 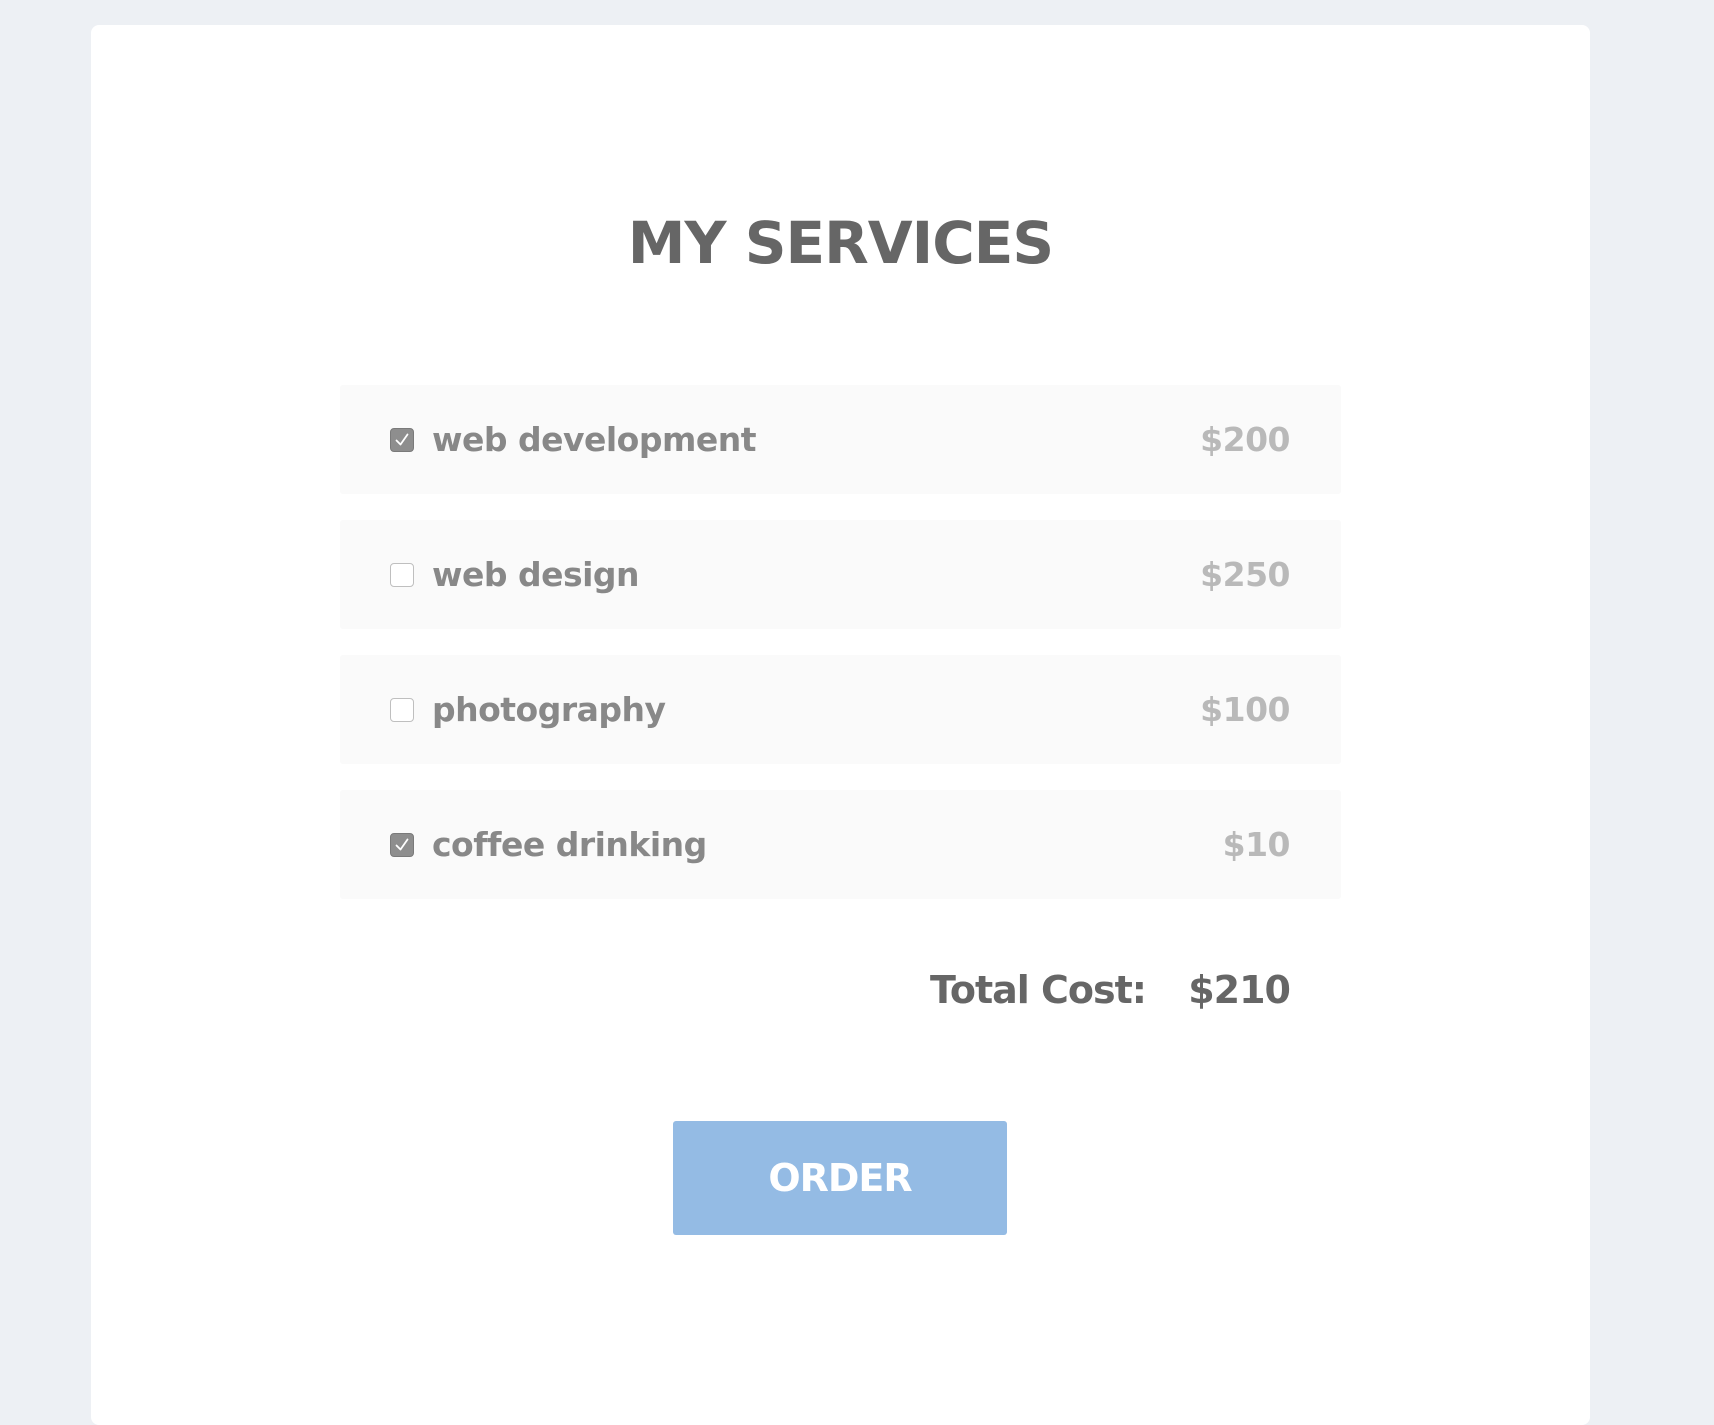 What do you see at coordinates (1038, 990) in the screenshot?
I see `total-cost-label: Total Cost:` at bounding box center [1038, 990].